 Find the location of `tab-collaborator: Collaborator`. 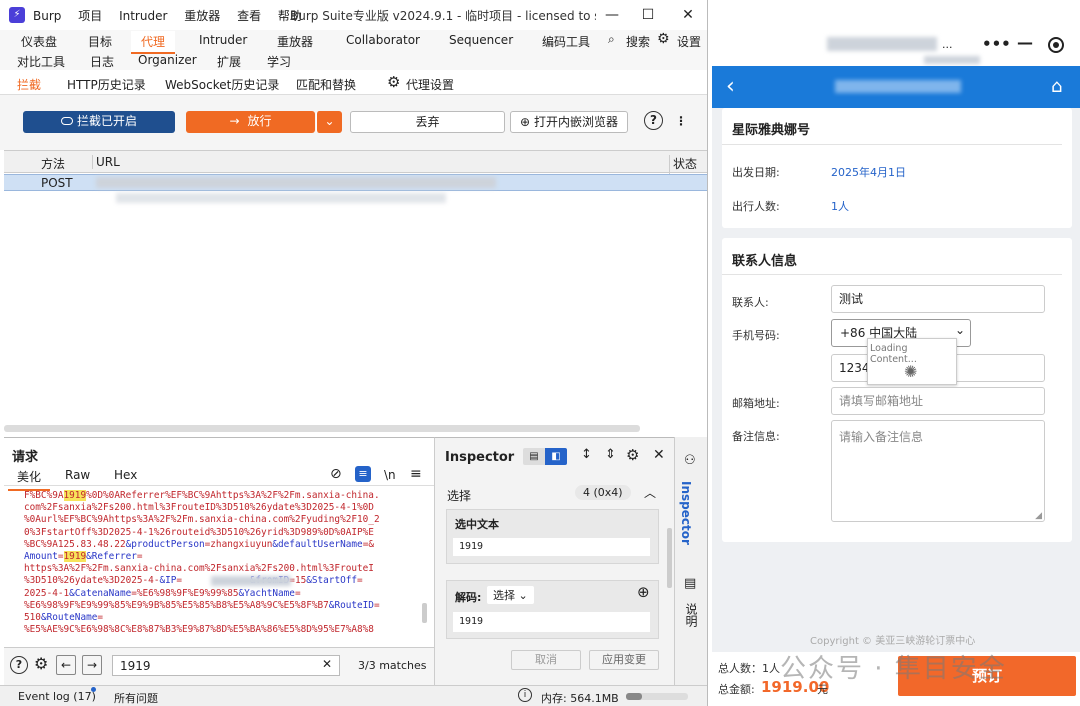

tab-collaborator: Collaborator is located at coordinates (383, 40).